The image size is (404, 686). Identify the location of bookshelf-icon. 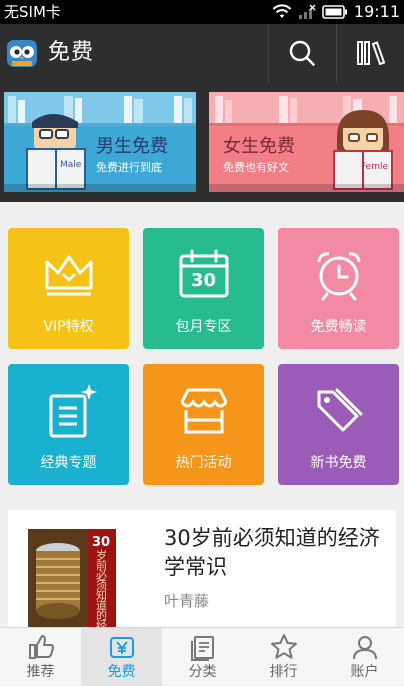
(371, 53).